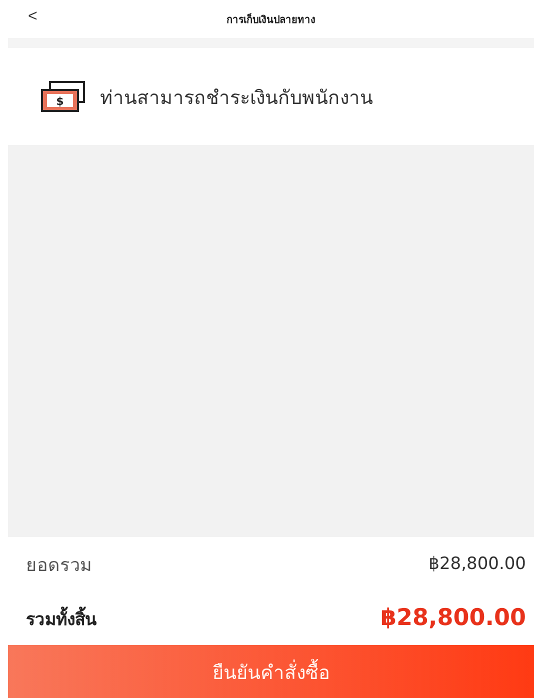 Image resolution: width=534 pixels, height=698 pixels. What do you see at coordinates (61, 618) in the screenshot?
I see `total-label: รวมทั้งสิ้น` at bounding box center [61, 618].